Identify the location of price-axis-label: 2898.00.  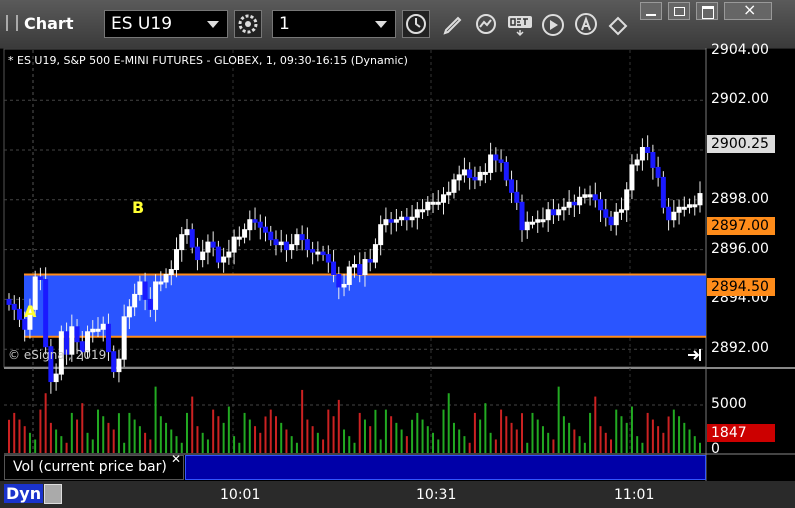
(740, 199).